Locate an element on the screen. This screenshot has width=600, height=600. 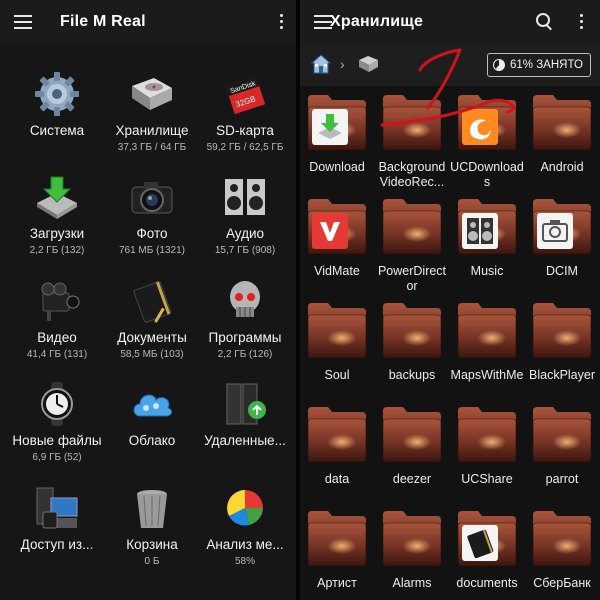
folder-label: deezer is located at coordinates (412, 479).